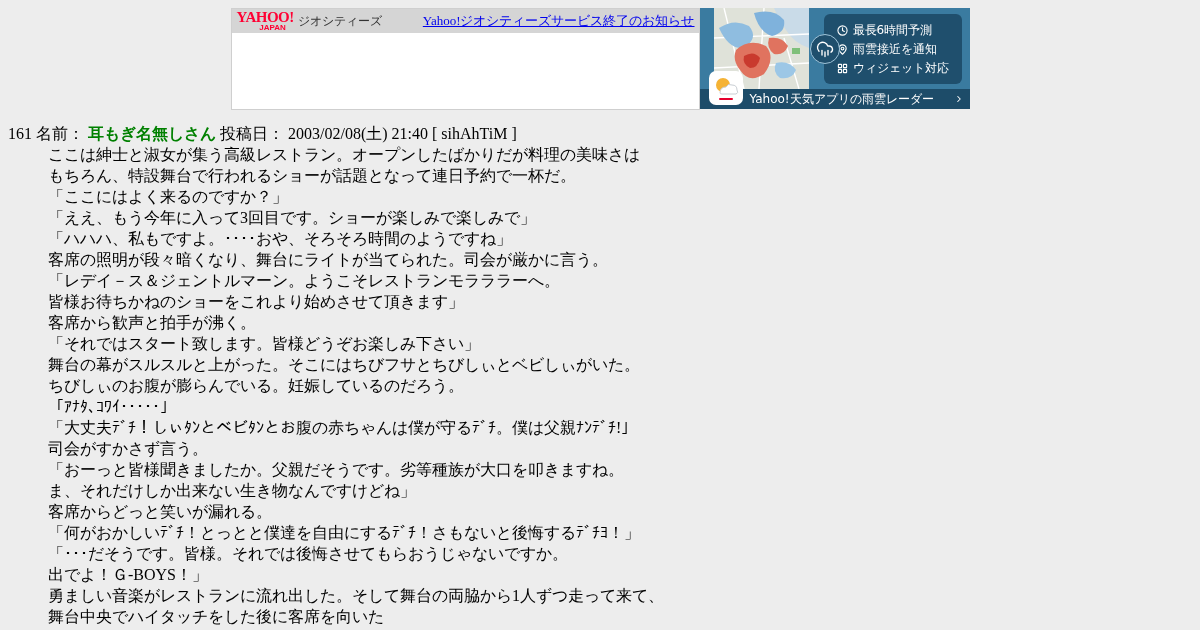 Image resolution: width=1200 pixels, height=630 pixels. What do you see at coordinates (339, 21) in the screenshot?
I see `service-name: ジオシティーズ` at bounding box center [339, 21].